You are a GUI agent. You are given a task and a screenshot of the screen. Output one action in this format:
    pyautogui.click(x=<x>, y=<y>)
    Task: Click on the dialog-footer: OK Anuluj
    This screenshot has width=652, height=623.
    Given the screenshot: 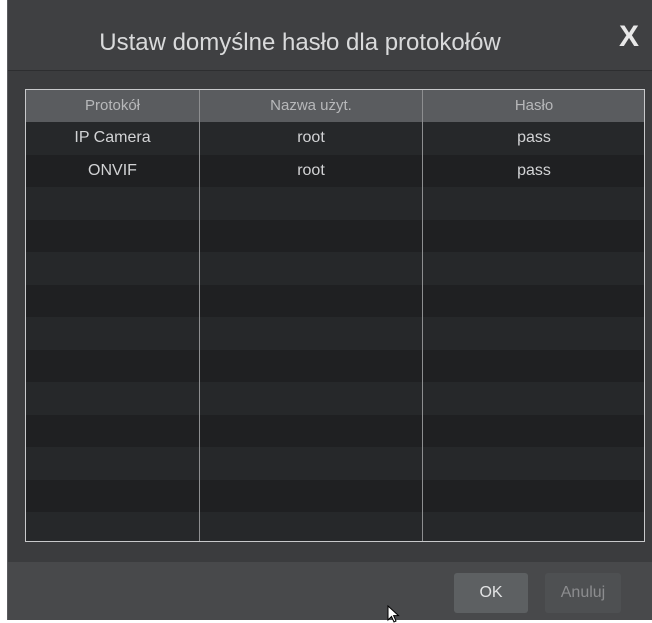 What is the action you would take?
    pyautogui.click(x=330, y=591)
    